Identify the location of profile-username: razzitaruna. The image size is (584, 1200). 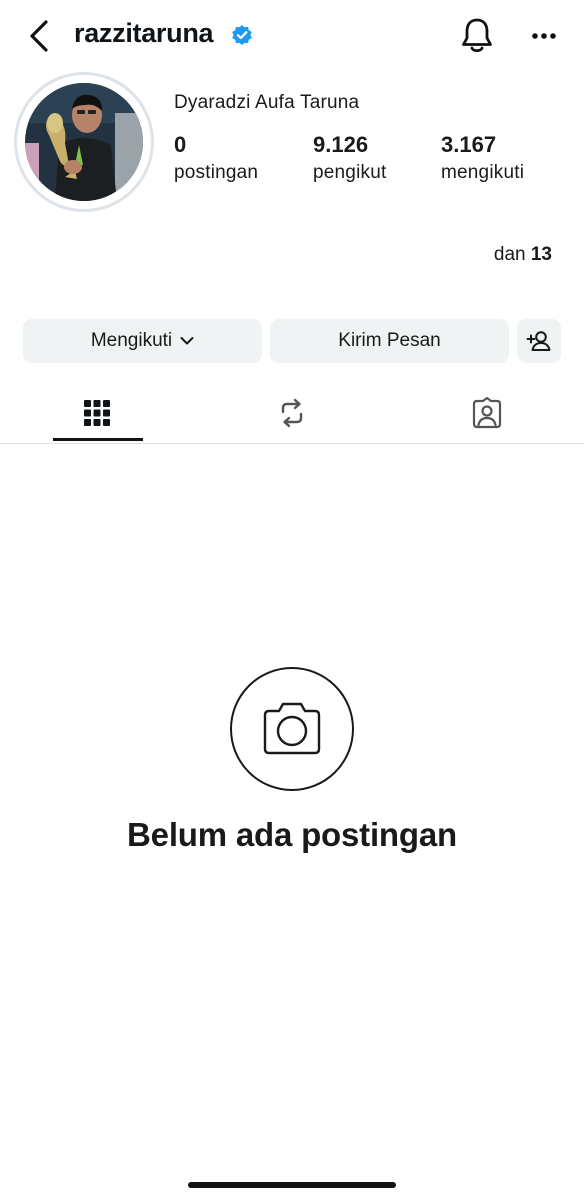
(144, 33).